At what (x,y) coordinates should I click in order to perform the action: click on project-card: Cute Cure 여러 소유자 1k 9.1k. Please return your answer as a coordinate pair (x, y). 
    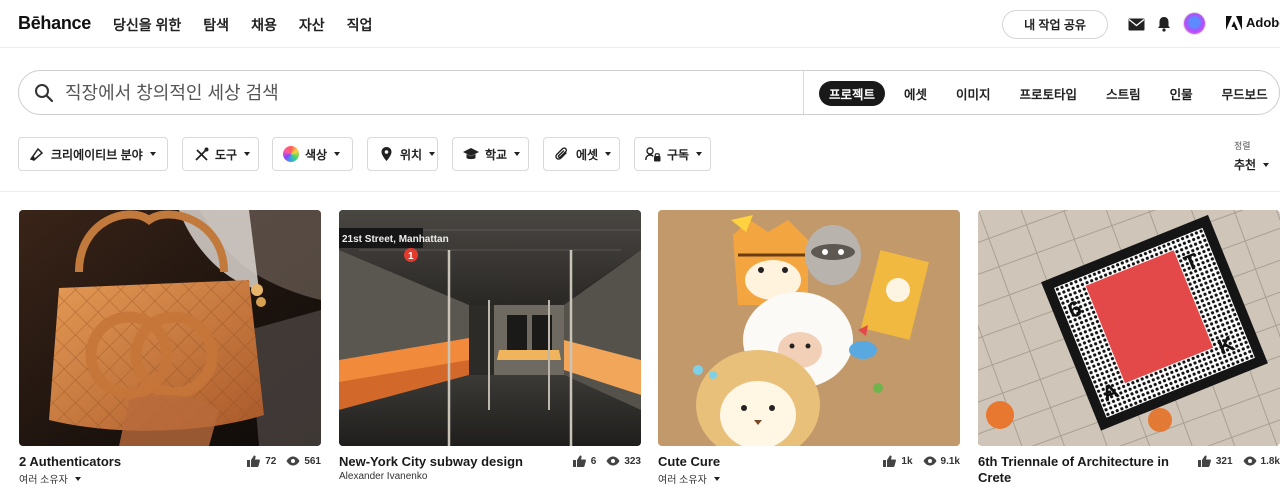
    Looking at the image, I should click on (809, 348).